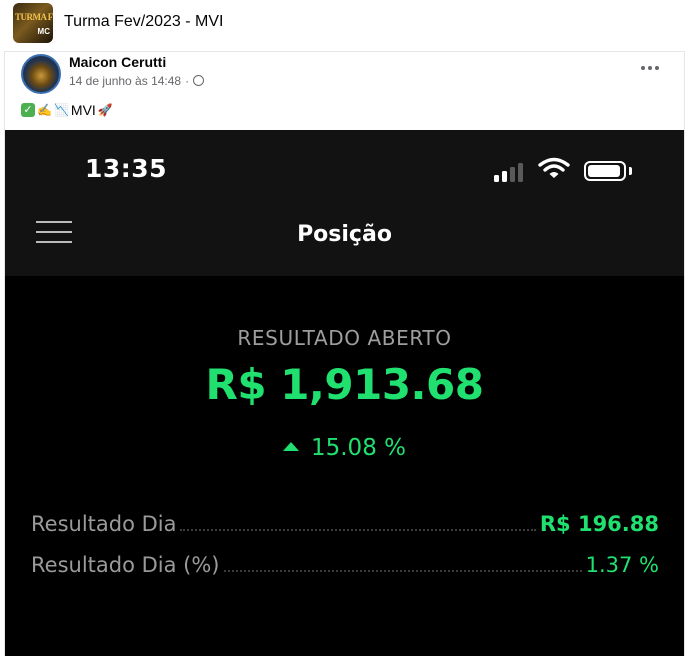 The image size is (687, 656). I want to click on more-options-button, so click(650, 68).